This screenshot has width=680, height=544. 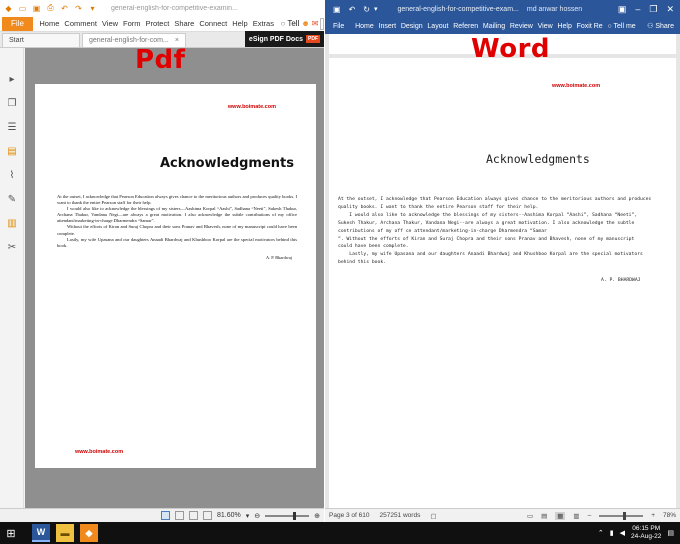 I want to click on single-page-view-button, so click(x=165, y=515).